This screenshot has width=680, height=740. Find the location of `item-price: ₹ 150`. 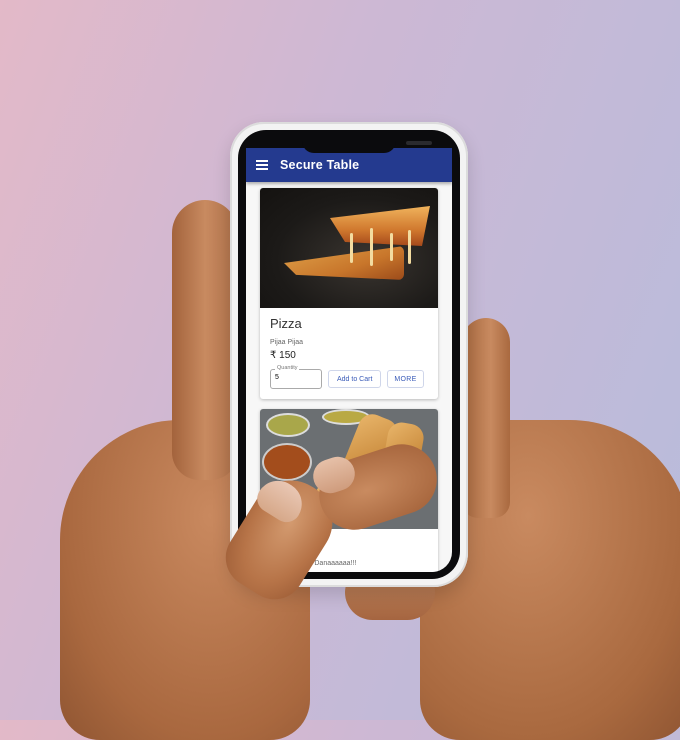

item-price: ₹ 150 is located at coordinates (283, 355).